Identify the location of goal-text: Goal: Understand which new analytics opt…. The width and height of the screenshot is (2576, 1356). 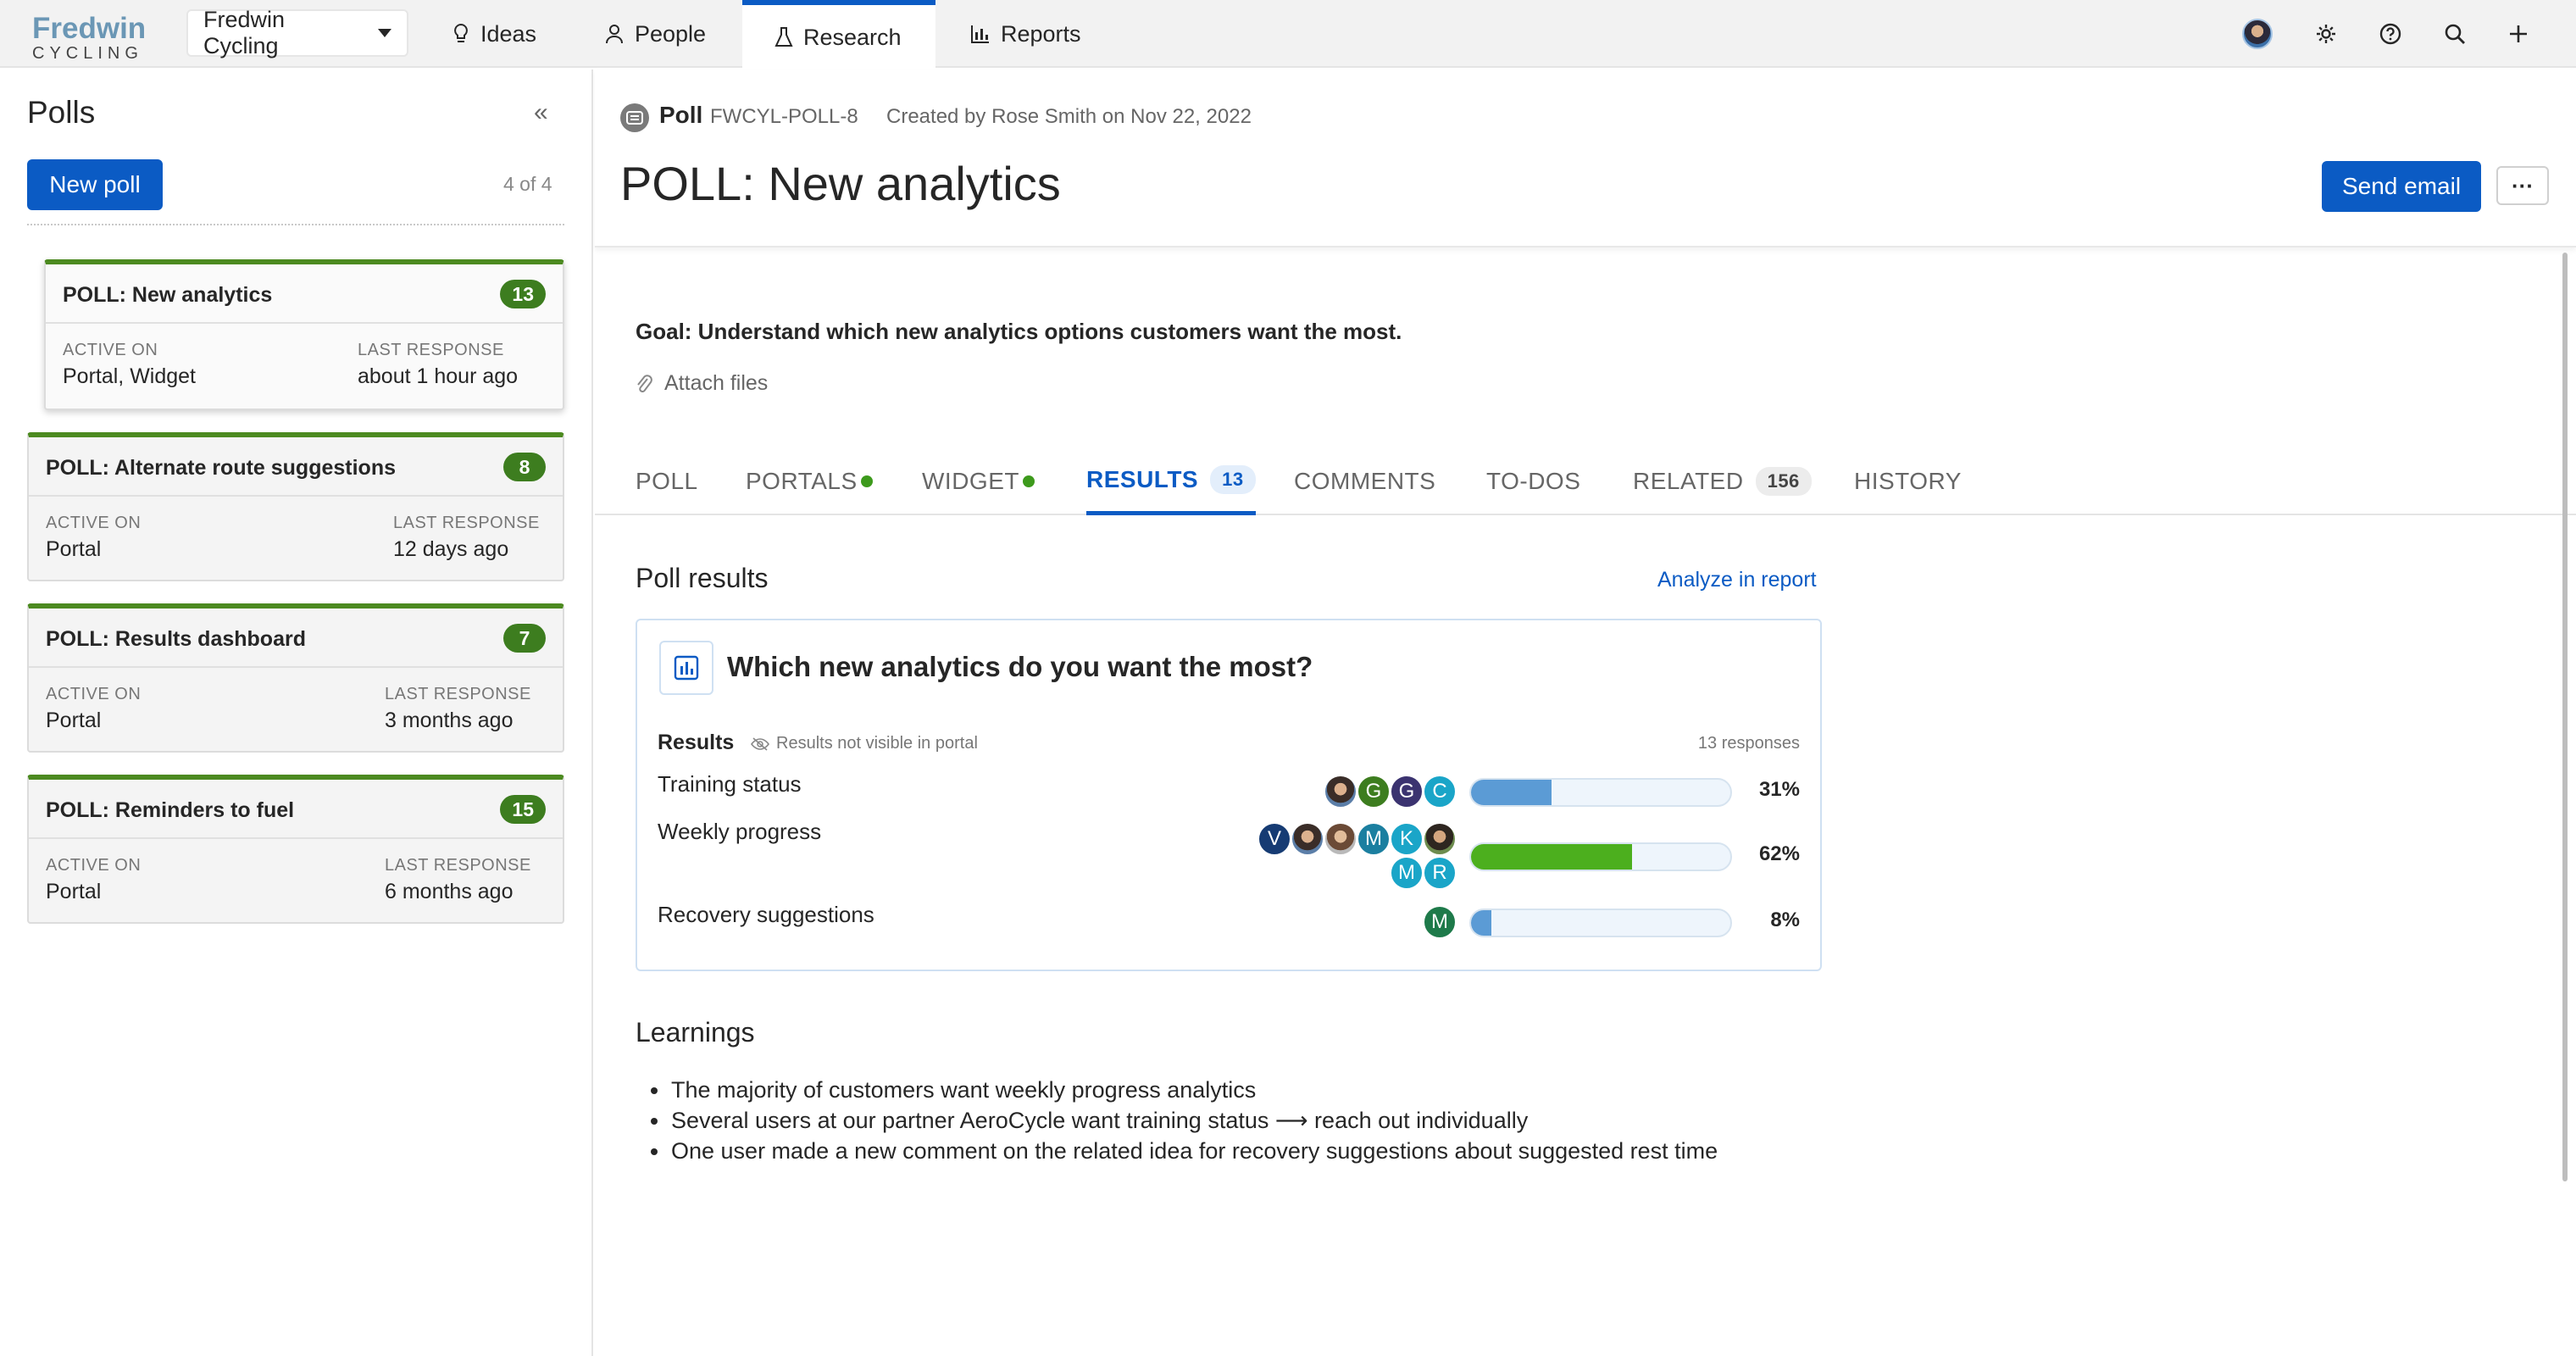
(1019, 332).